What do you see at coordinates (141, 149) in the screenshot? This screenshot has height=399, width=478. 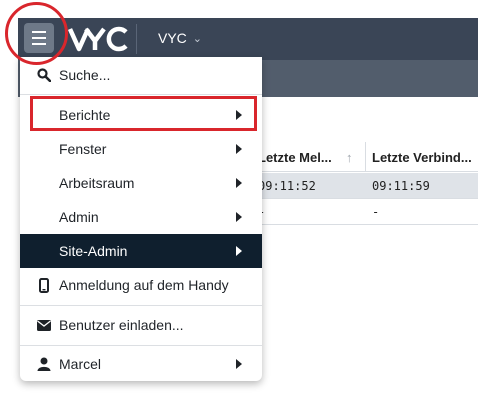 I see `menu-item-fenster: Fenster` at bounding box center [141, 149].